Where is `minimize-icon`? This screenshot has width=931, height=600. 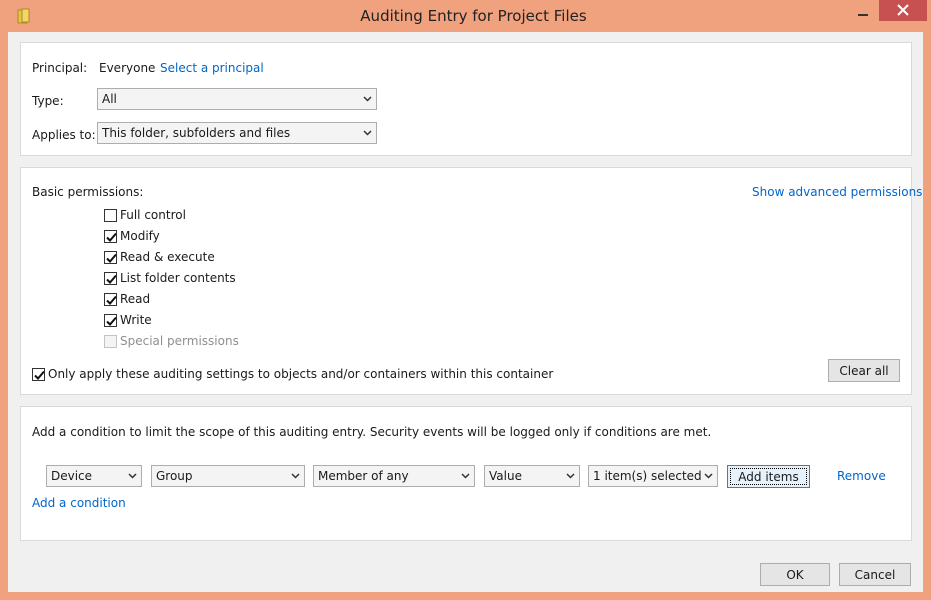 minimize-icon is located at coordinates (863, 14).